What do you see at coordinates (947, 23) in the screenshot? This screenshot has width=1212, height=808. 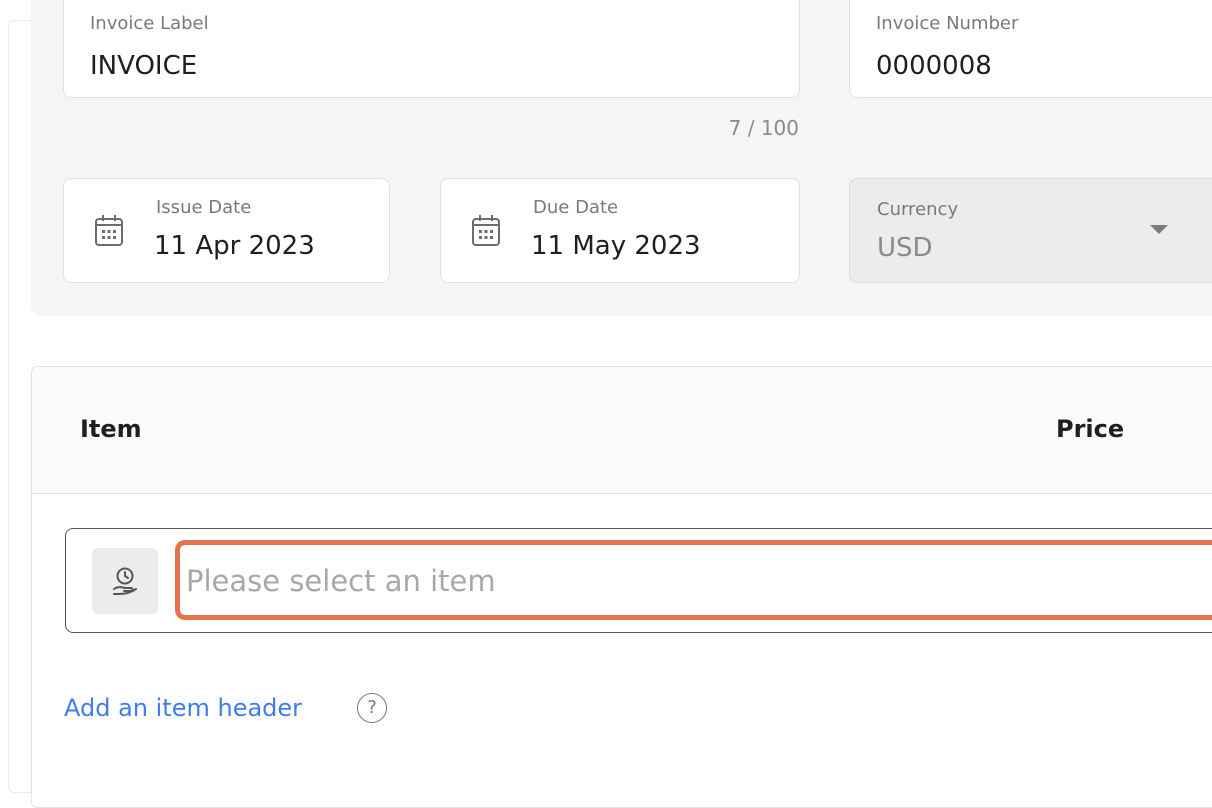 I see `invoice-number-caption: Invoice Number` at bounding box center [947, 23].